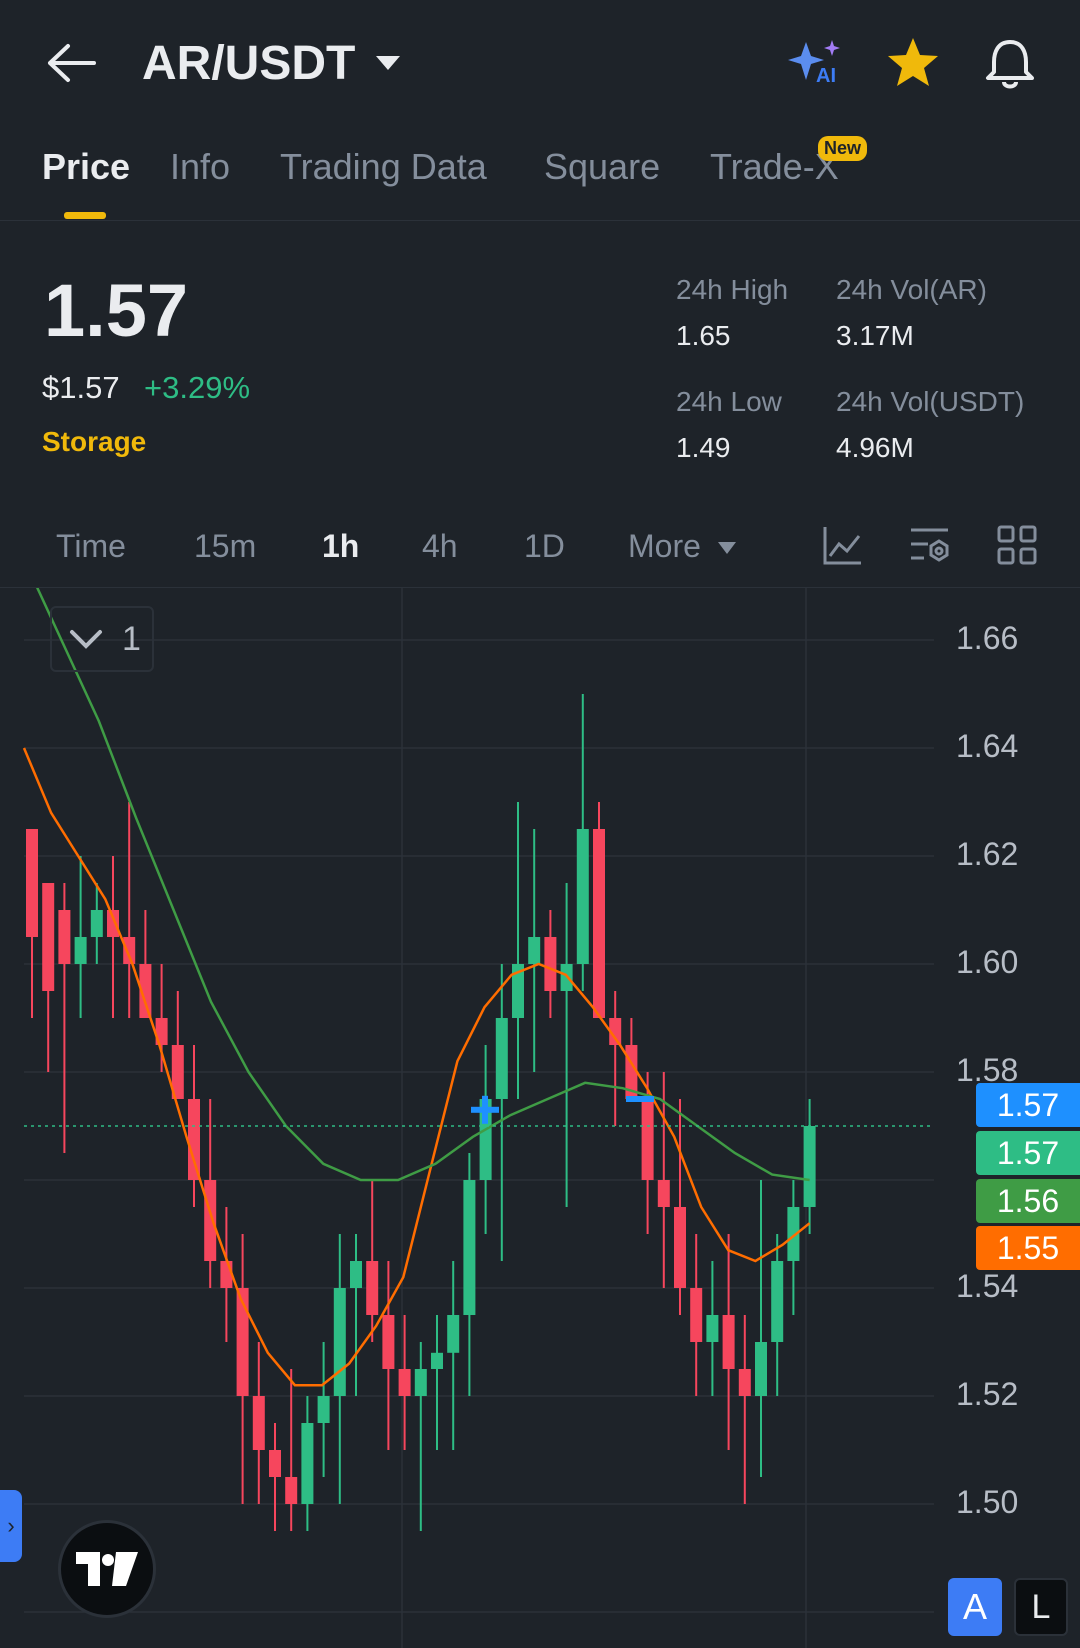 The image size is (1080, 1648). Describe the element at coordinates (930, 401) in the screenshot. I see `vol-quote-label: 24h Vol(USDT)` at that location.